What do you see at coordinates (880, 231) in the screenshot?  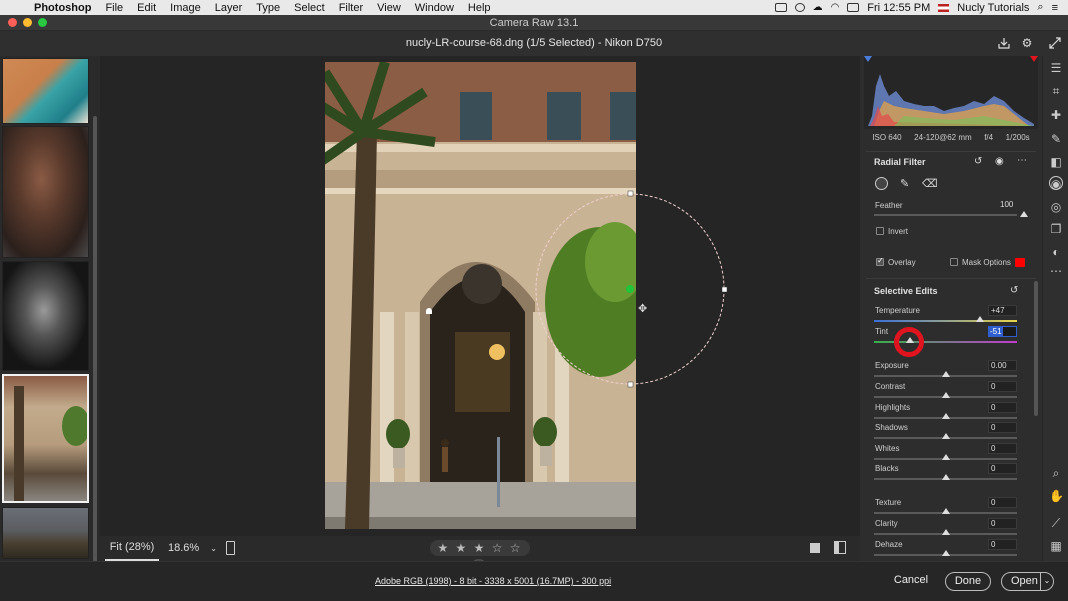 I see `invert-checkbox` at bounding box center [880, 231].